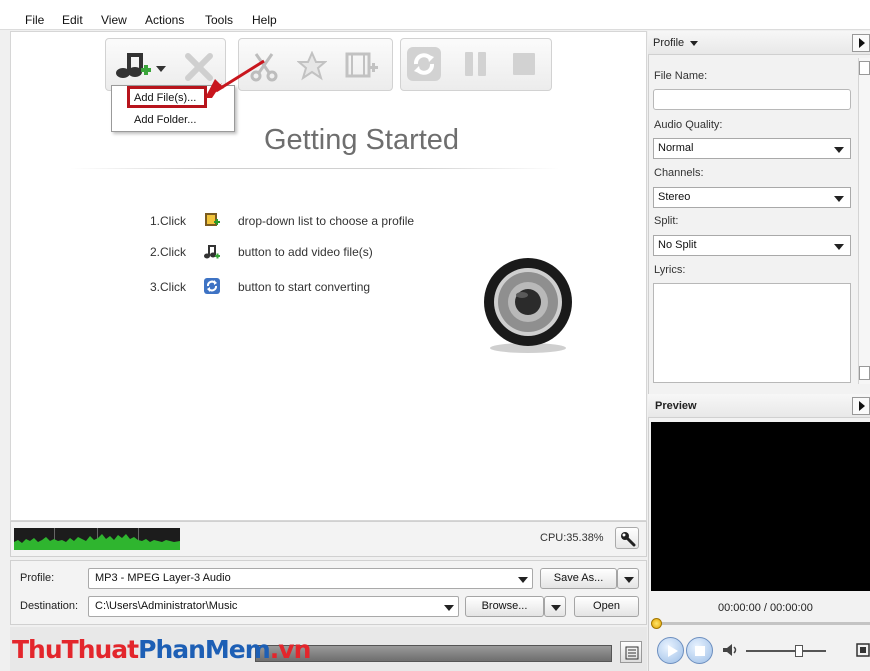 This screenshot has height=671, width=870. I want to click on save-as-dropdown-button, so click(628, 578).